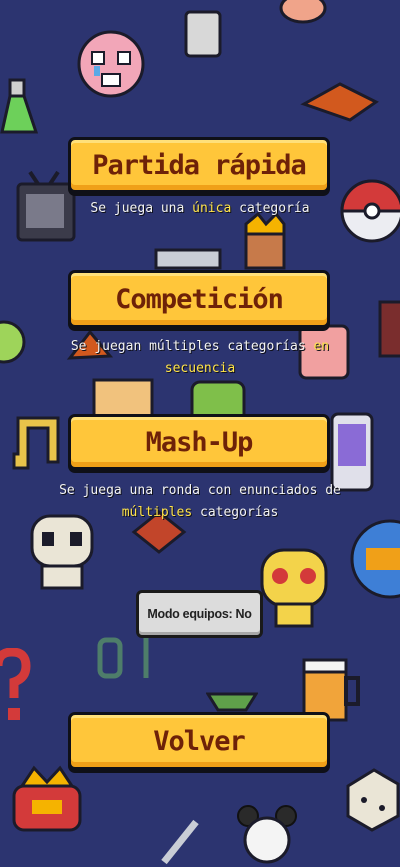 The height and width of the screenshot is (867, 400). Describe the element at coordinates (62, 552) in the screenshot. I see `skull-icon` at that location.